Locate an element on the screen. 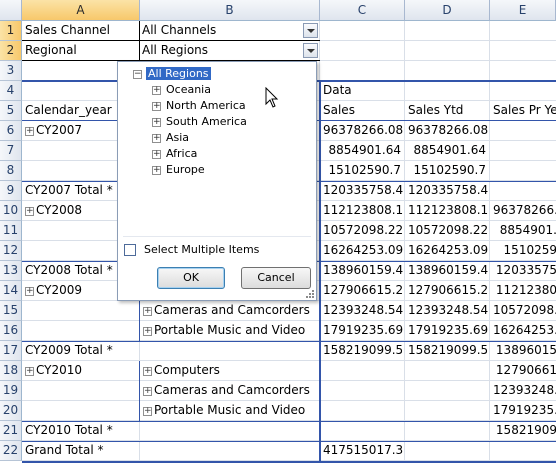 Image resolution: width=556 pixels, height=463 pixels. tree-node-all-regions: All Regions is located at coordinates (178, 74).